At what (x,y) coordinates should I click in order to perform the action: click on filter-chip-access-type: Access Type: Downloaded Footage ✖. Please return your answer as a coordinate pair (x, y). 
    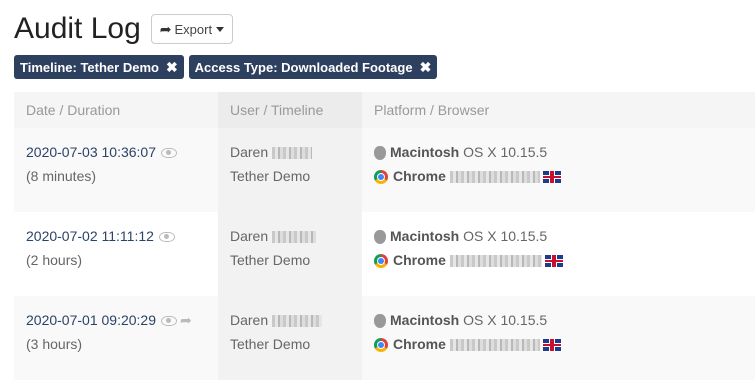
    Looking at the image, I should click on (313, 67).